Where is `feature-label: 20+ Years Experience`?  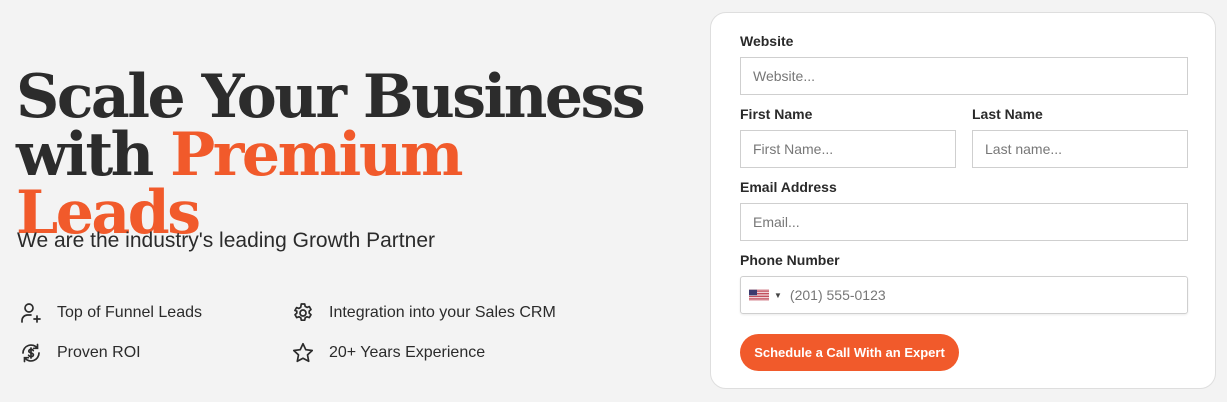 feature-label: 20+ Years Experience is located at coordinates (407, 352).